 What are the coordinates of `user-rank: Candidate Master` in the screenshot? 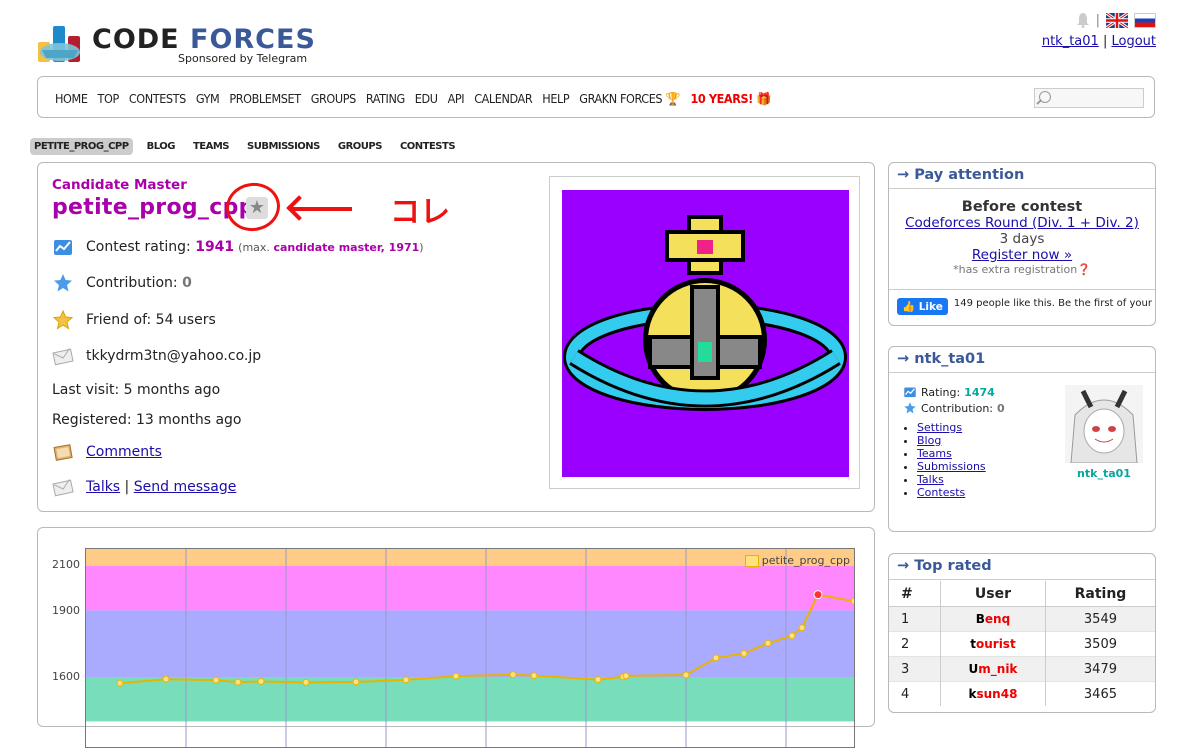 It's located at (119, 185).